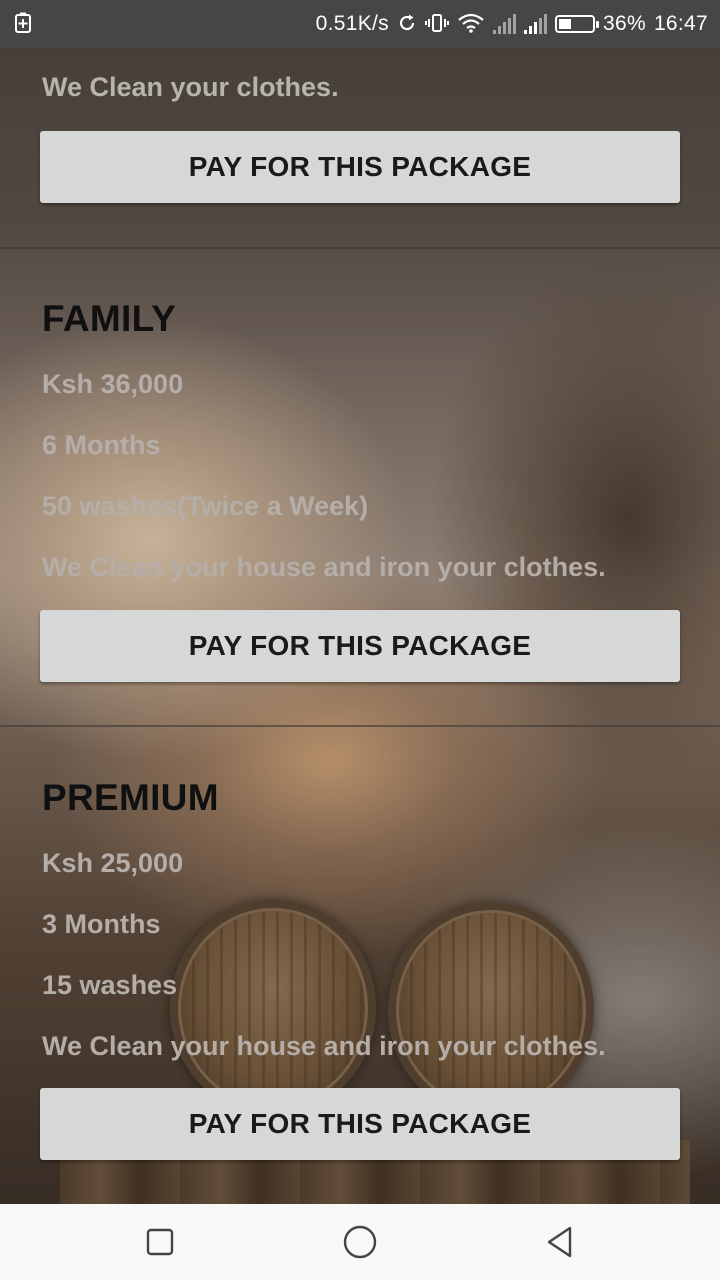 The height and width of the screenshot is (1280, 720). I want to click on package-duration: 6 Months, so click(101, 445).